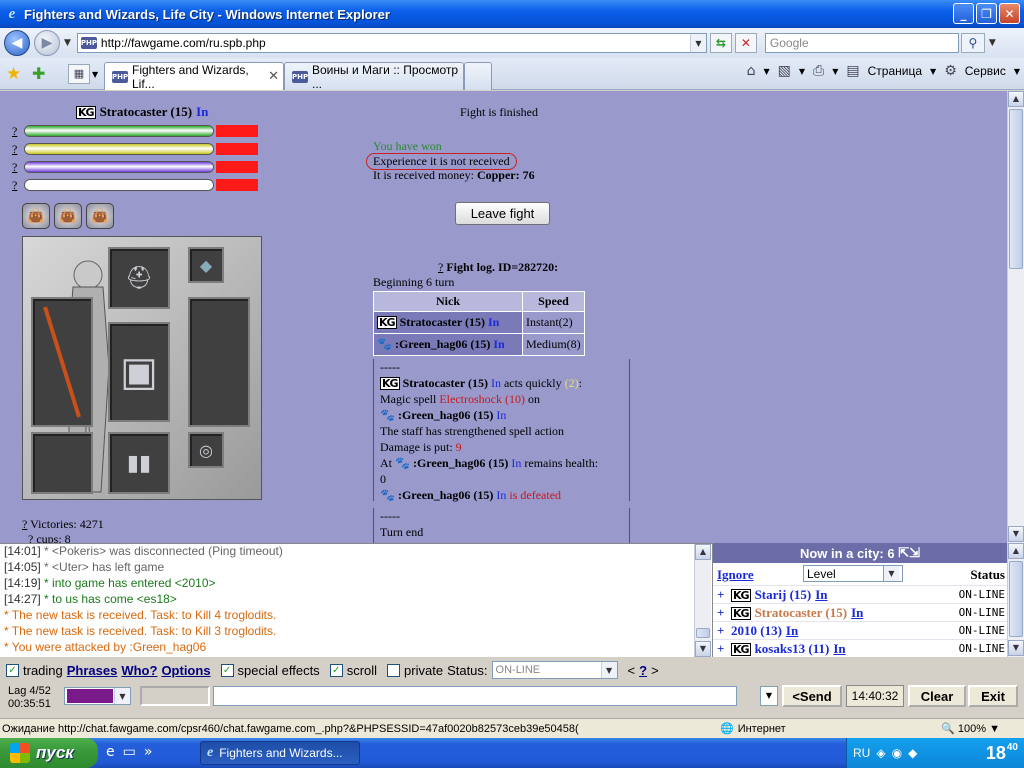 The image size is (1024, 768). I want to click on recipient-field, so click(175, 696).